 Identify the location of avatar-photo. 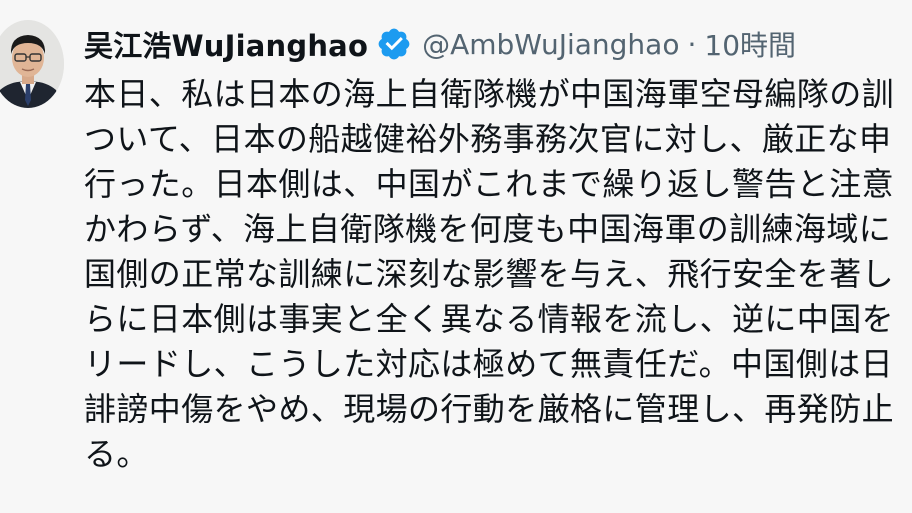
(32, 64).